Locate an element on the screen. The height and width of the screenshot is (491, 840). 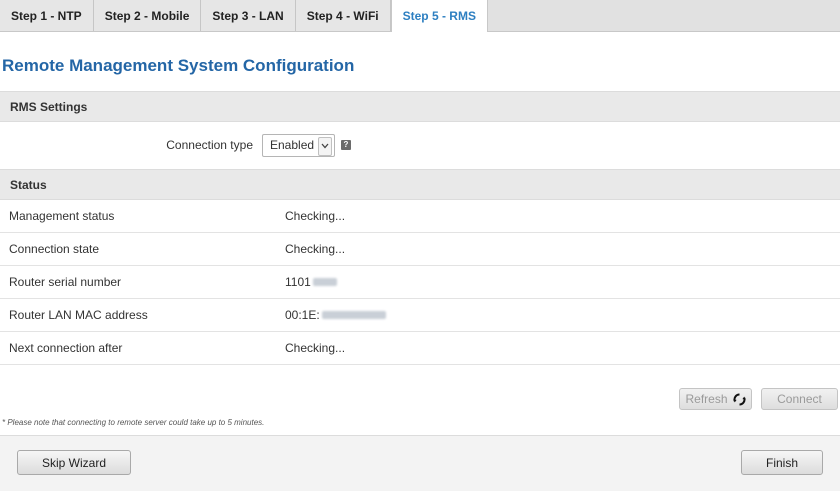
status-row-serial: Router serial number 1101 is located at coordinates (420, 282).